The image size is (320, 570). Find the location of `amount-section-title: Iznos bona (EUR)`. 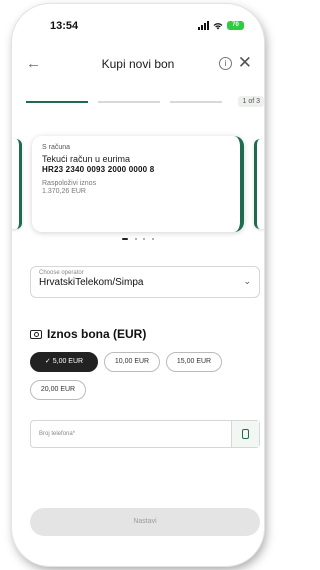

amount-section-title: Iznos bona (EUR) is located at coordinates (97, 334).